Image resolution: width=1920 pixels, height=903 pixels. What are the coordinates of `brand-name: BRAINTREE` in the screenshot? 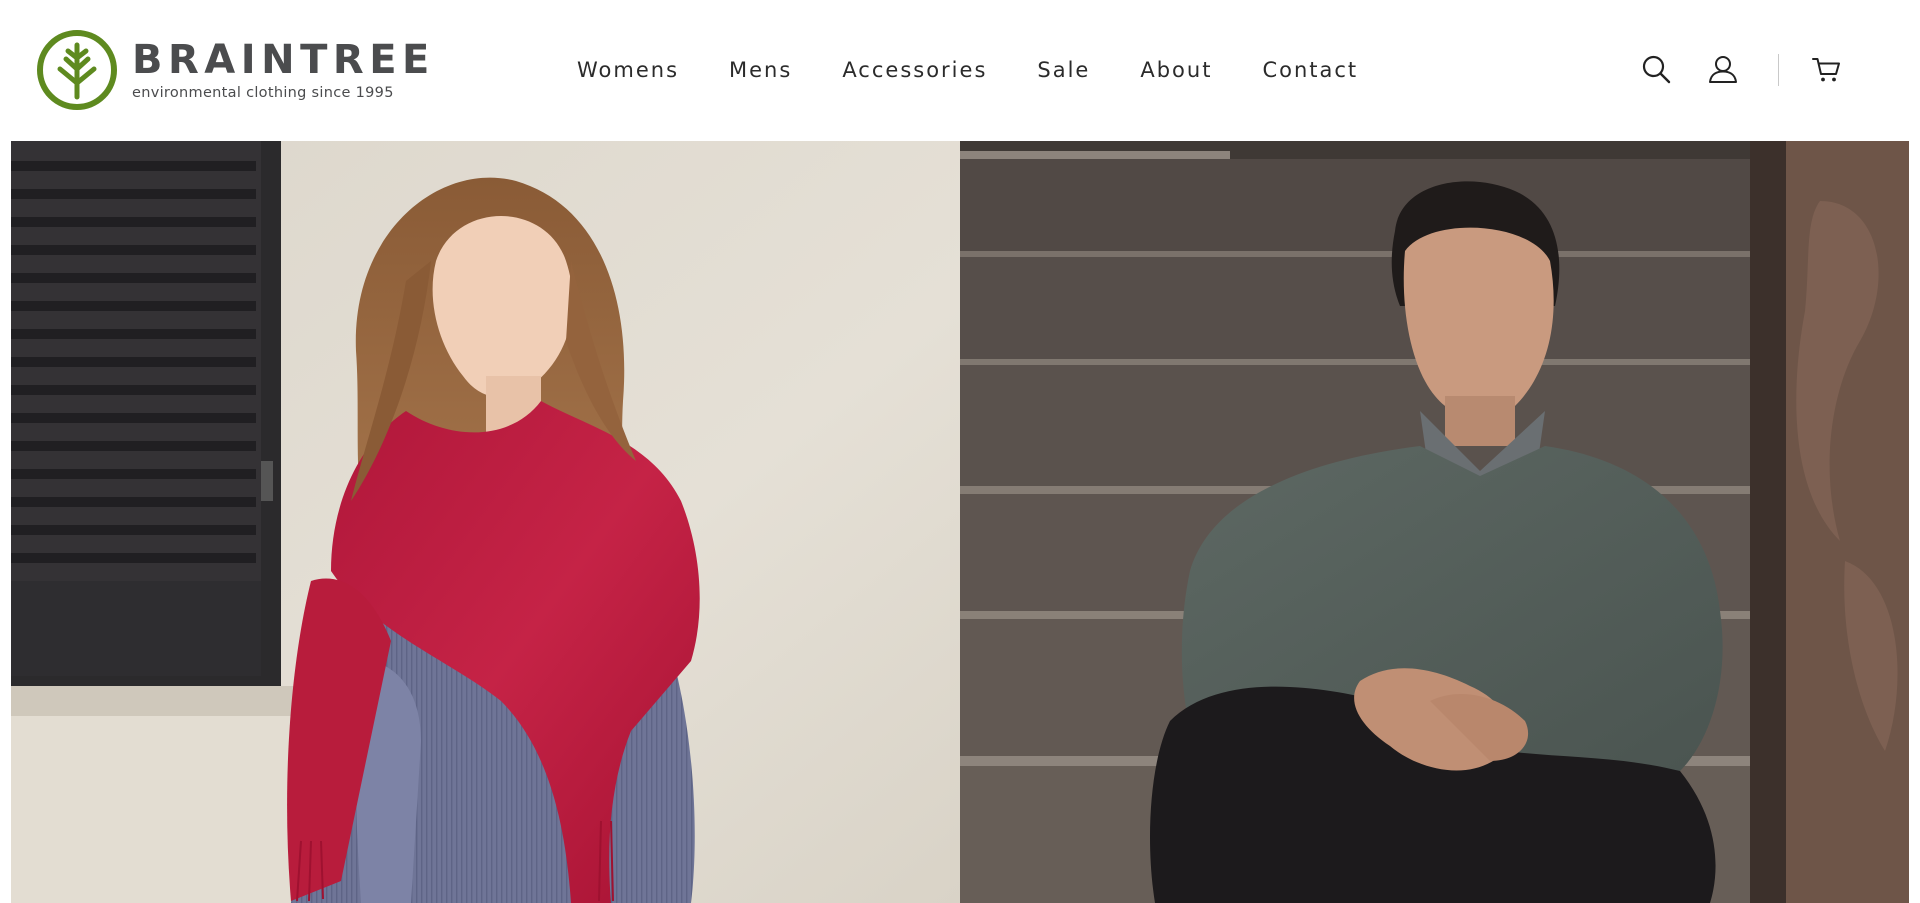 It's located at (283, 59).